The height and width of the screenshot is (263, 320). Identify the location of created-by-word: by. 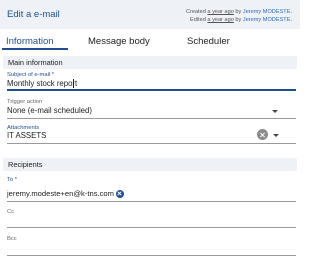
(238, 12).